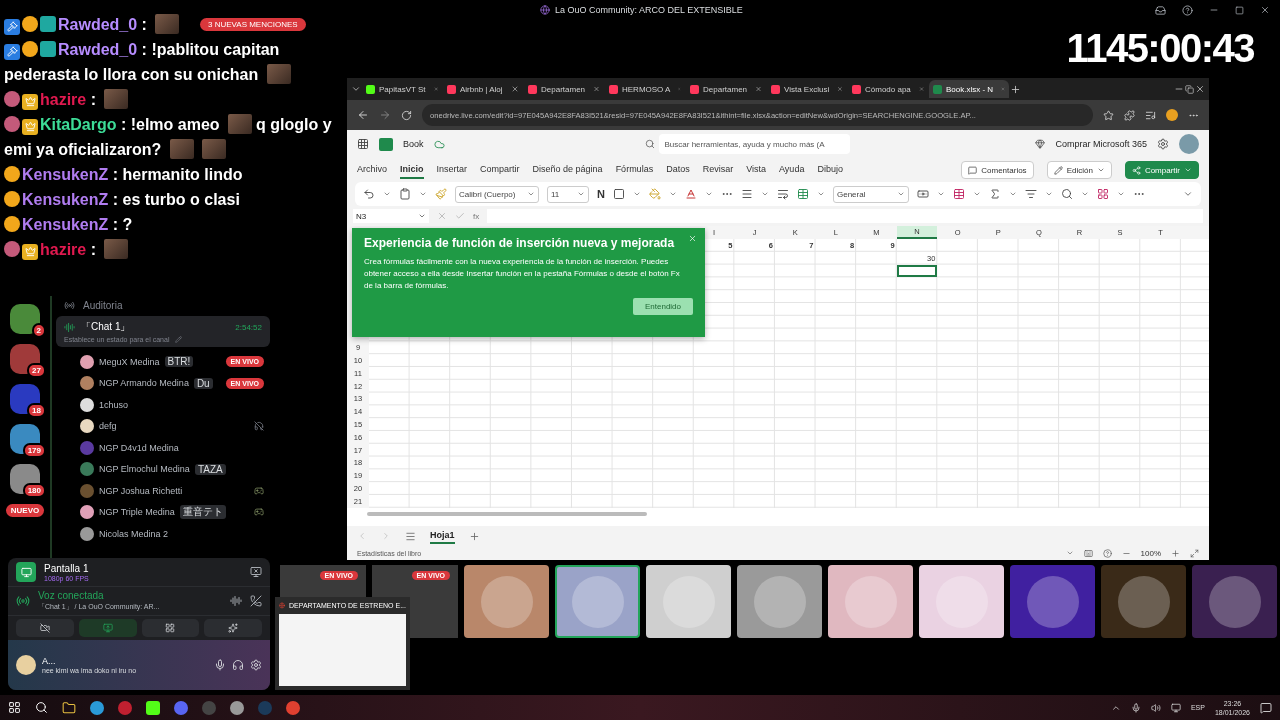 This screenshot has height=720, width=1280. What do you see at coordinates (1129, 115) in the screenshot?
I see `extensions-icon` at bounding box center [1129, 115].